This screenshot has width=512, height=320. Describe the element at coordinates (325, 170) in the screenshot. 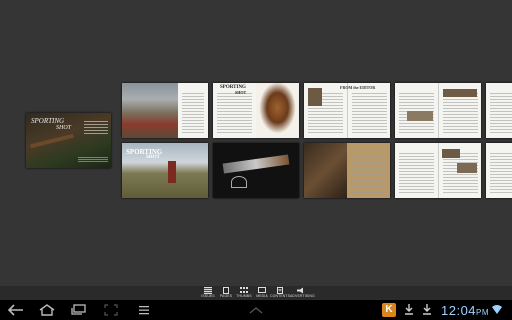

I see `history-photo` at that location.